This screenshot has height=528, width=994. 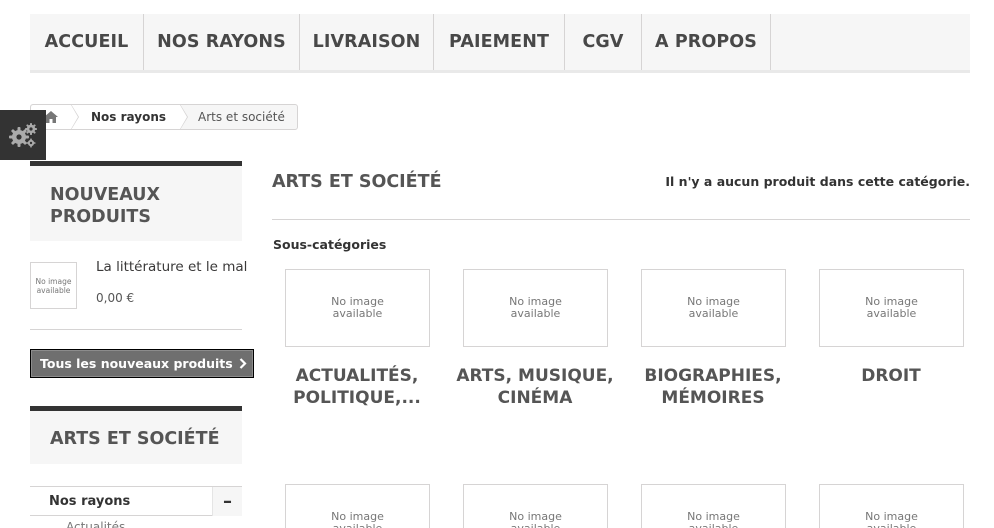 What do you see at coordinates (330, 244) in the screenshot?
I see `subcategories-heading: Sous-catégories` at bounding box center [330, 244].